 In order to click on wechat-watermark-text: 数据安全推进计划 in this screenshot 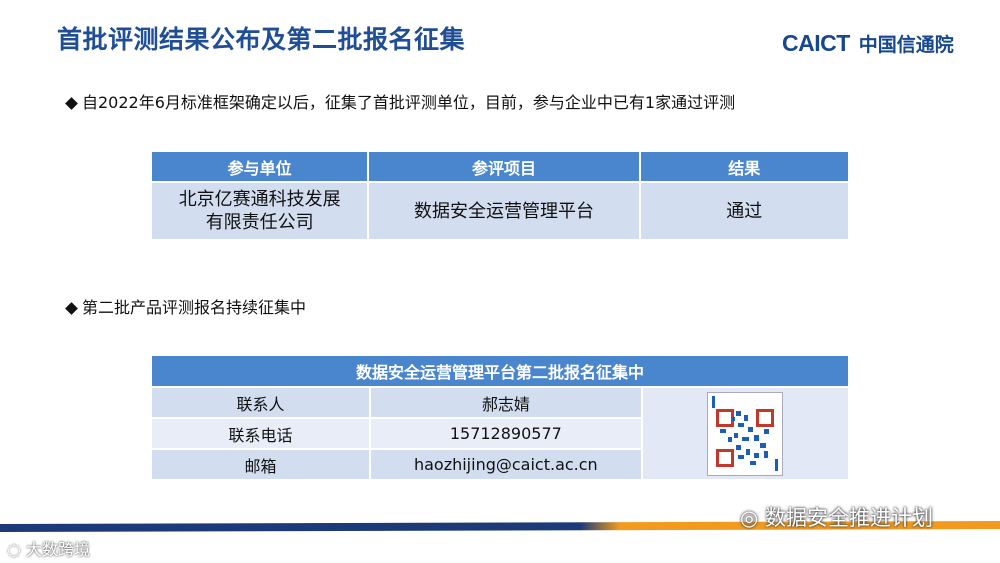, I will do `click(849, 518)`.